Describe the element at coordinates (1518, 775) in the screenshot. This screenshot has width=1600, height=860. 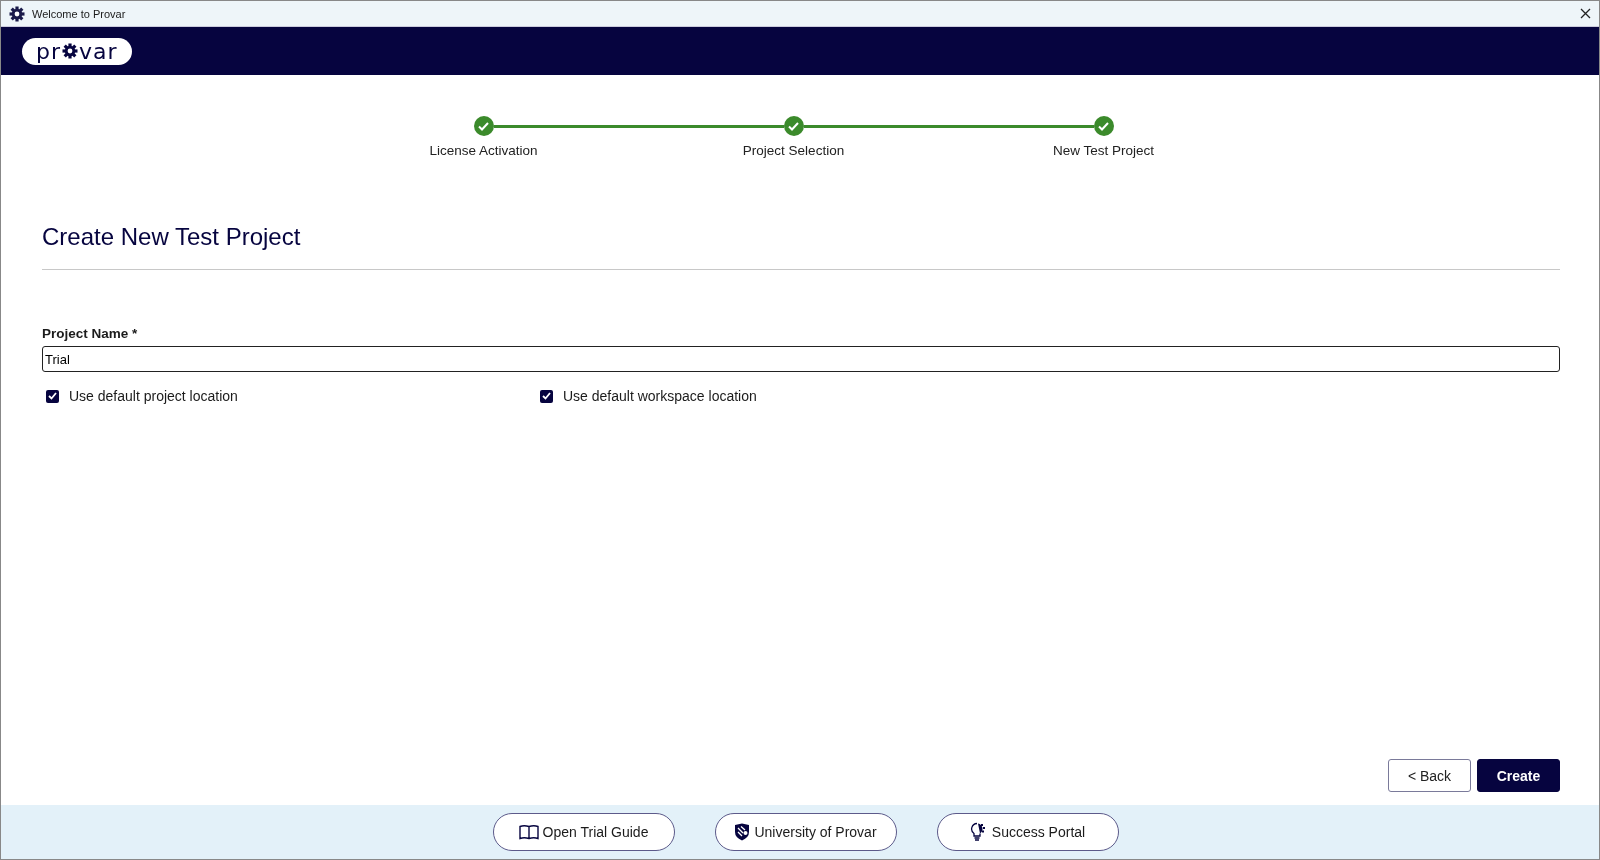
I see `create-button: Create` at that location.